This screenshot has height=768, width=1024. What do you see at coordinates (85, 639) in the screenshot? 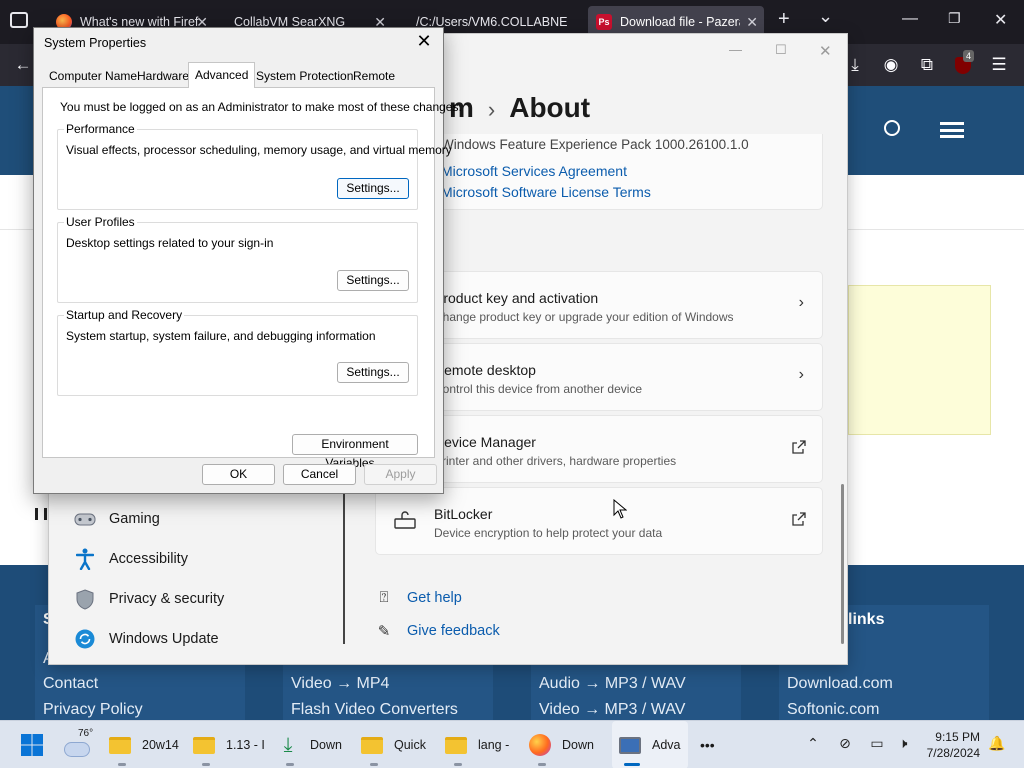
I see `windows-update-icon` at bounding box center [85, 639].